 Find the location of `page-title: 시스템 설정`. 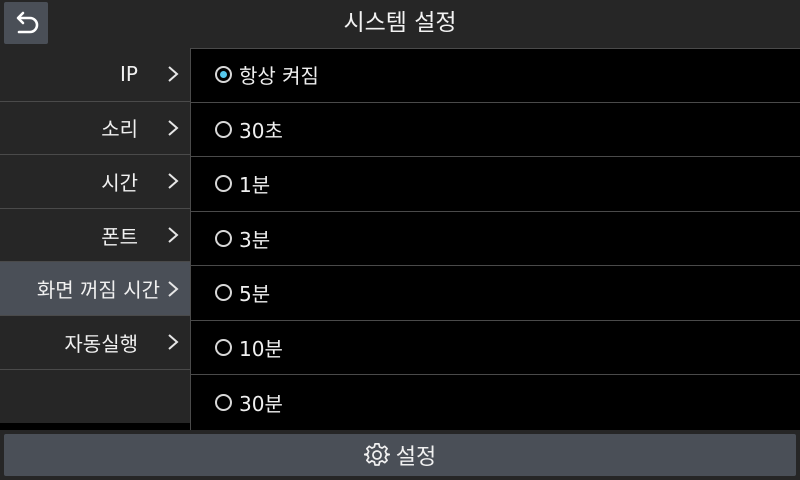

page-title: 시스템 설정 is located at coordinates (400, 23).